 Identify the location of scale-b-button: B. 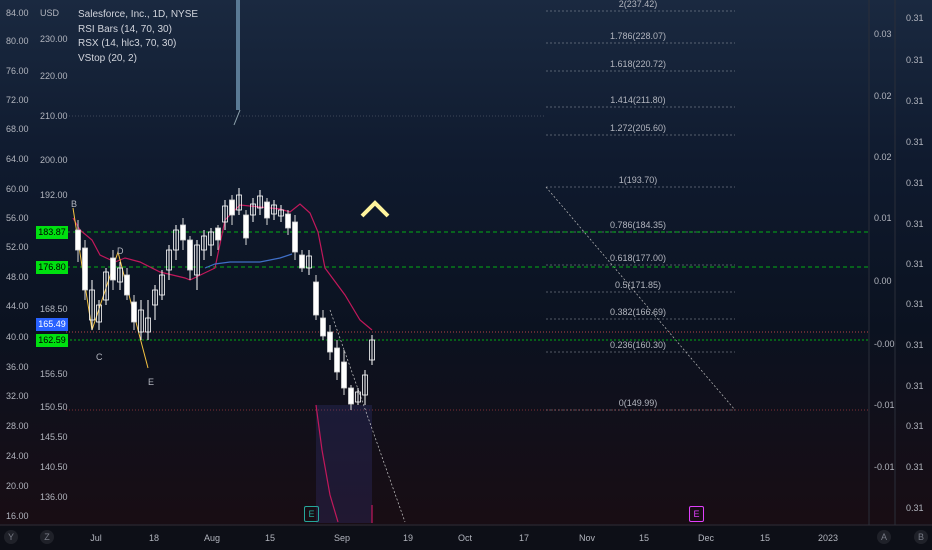
(921, 537).